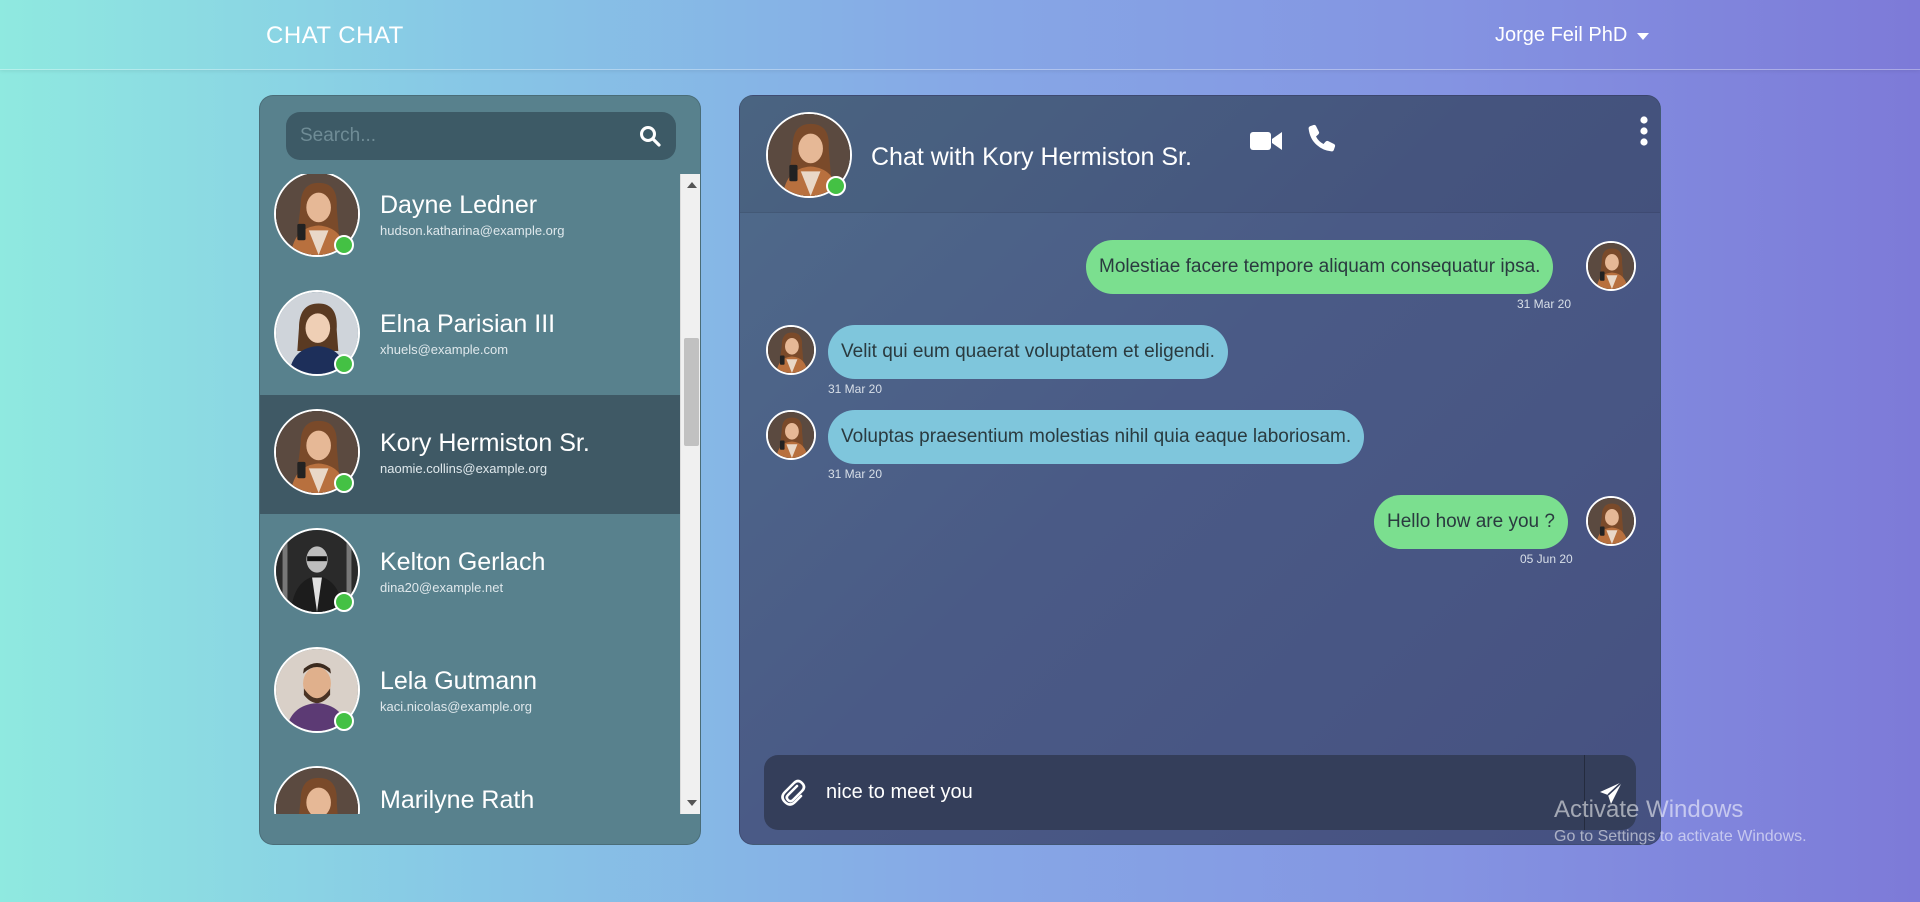 The image size is (1920, 902). I want to click on top-navbar: CHAT CHAT Jorge Feil PhD, so click(960, 35).